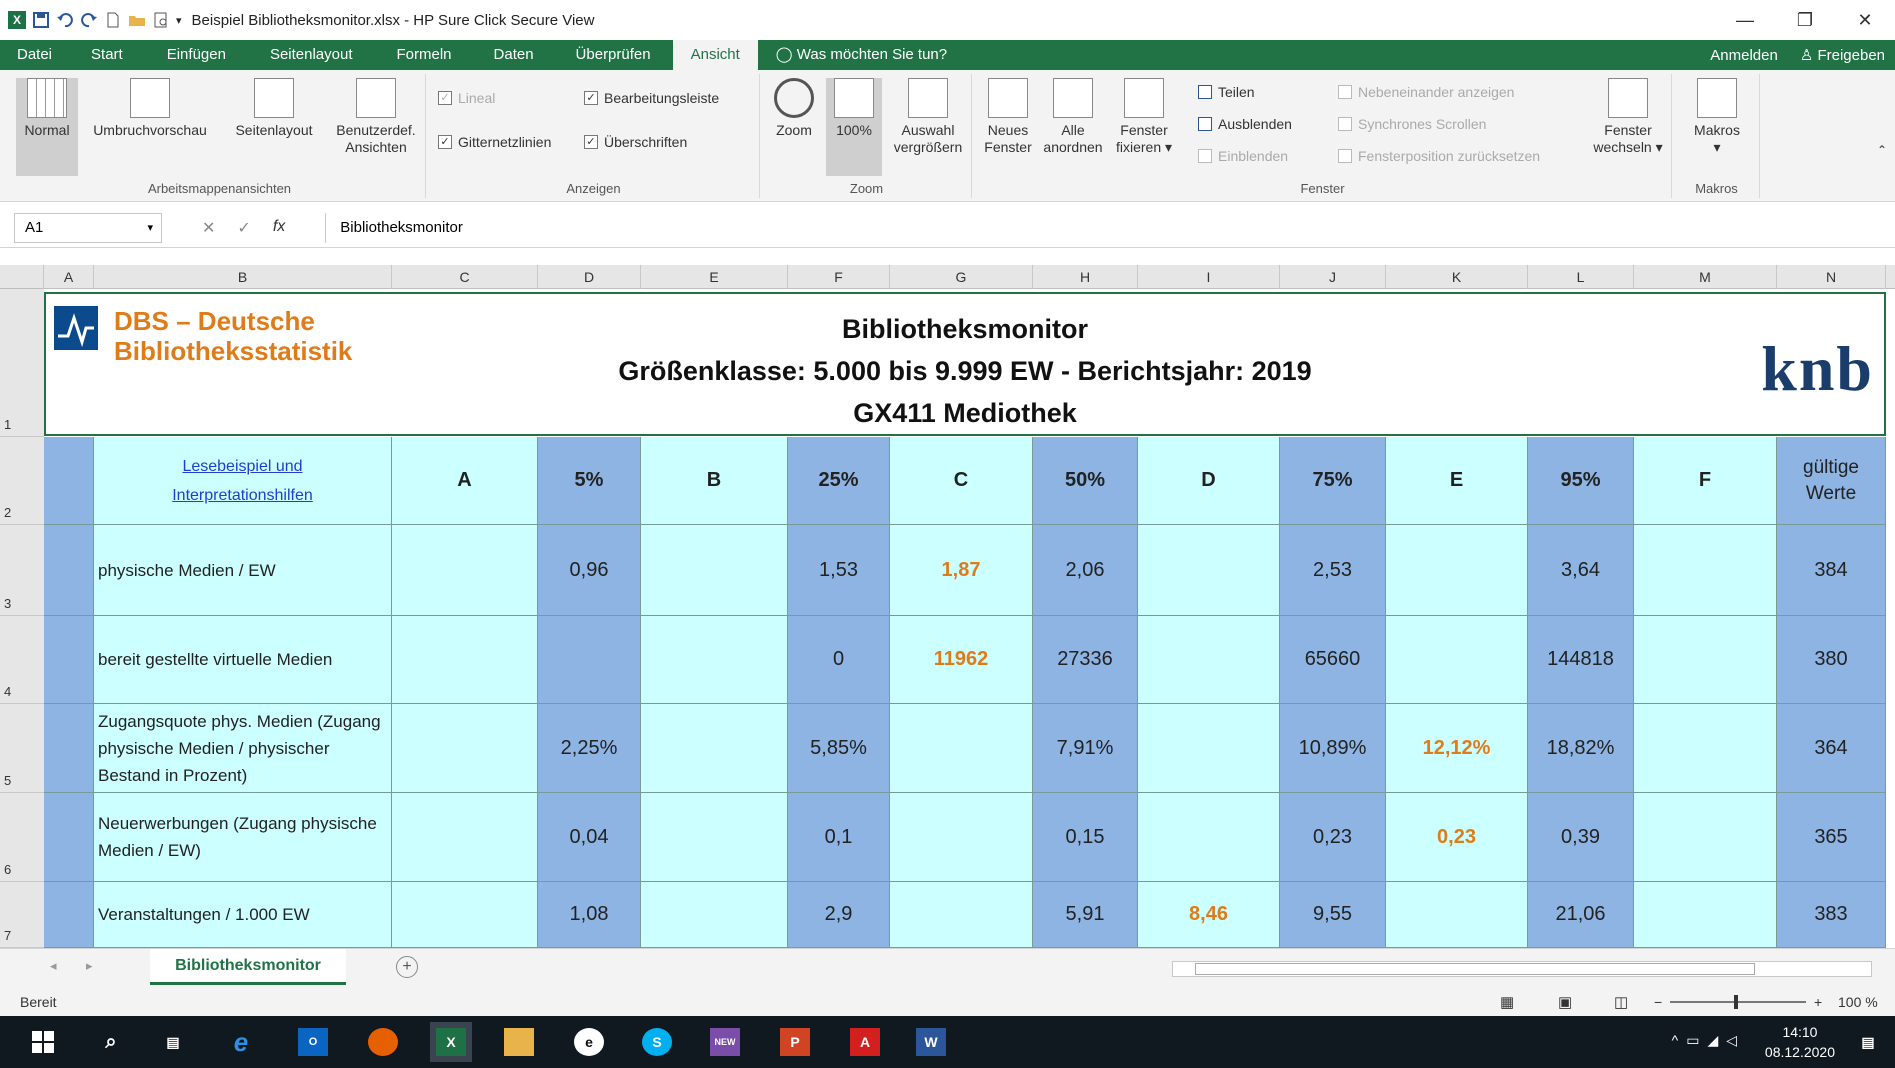 This screenshot has width=1895, height=1068. What do you see at coordinates (1831, 660) in the screenshot?
I see `value-cell: 380` at bounding box center [1831, 660].